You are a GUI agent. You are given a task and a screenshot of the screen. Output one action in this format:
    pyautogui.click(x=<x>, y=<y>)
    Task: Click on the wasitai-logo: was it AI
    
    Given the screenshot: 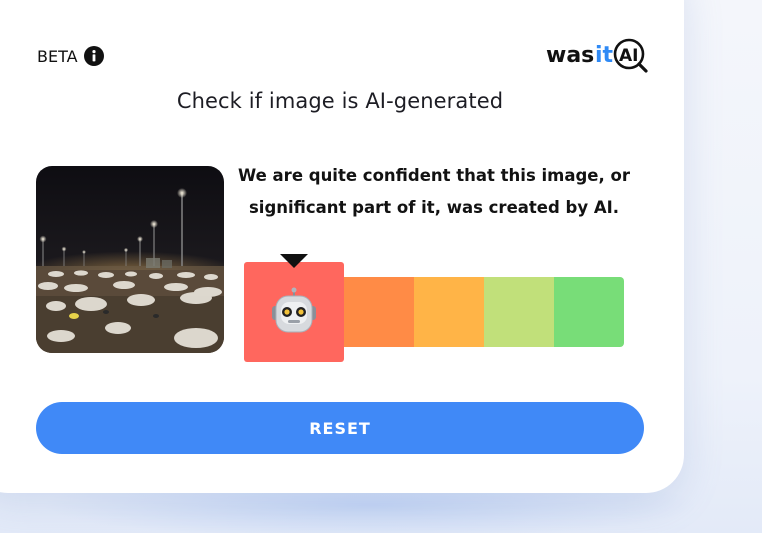 What is the action you would take?
    pyautogui.click(x=597, y=56)
    